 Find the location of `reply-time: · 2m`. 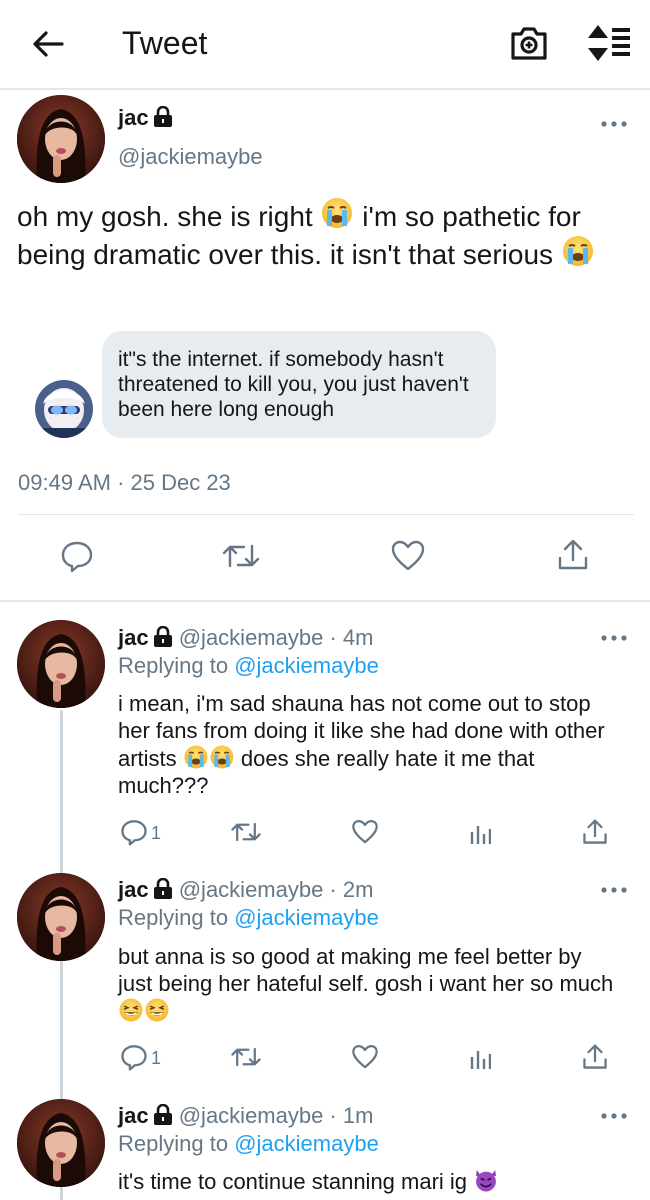

reply-time: · 2m is located at coordinates (348, 889).